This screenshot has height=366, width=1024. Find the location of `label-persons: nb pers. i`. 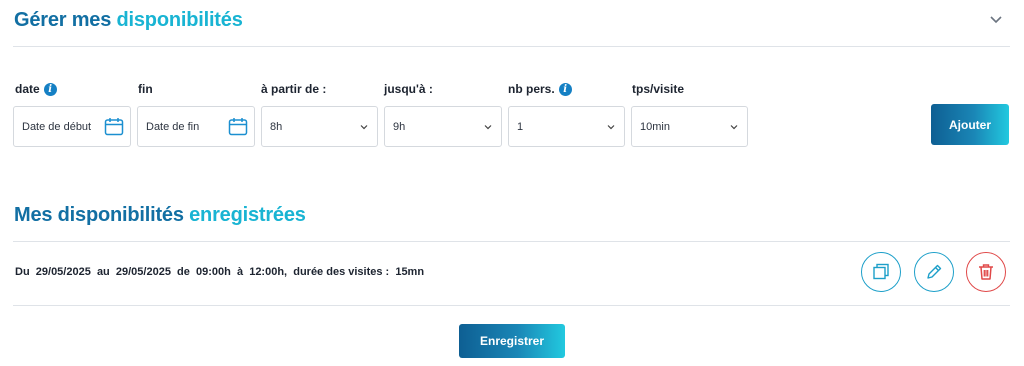

label-persons: nb pers. i is located at coordinates (540, 89).